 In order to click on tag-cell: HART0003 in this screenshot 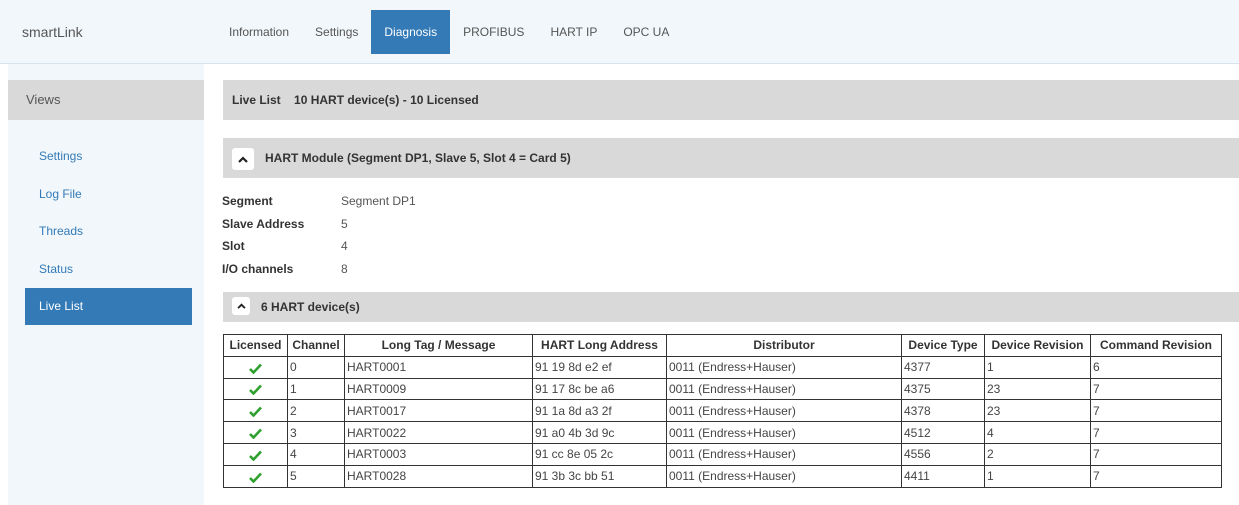, I will do `click(438, 454)`.